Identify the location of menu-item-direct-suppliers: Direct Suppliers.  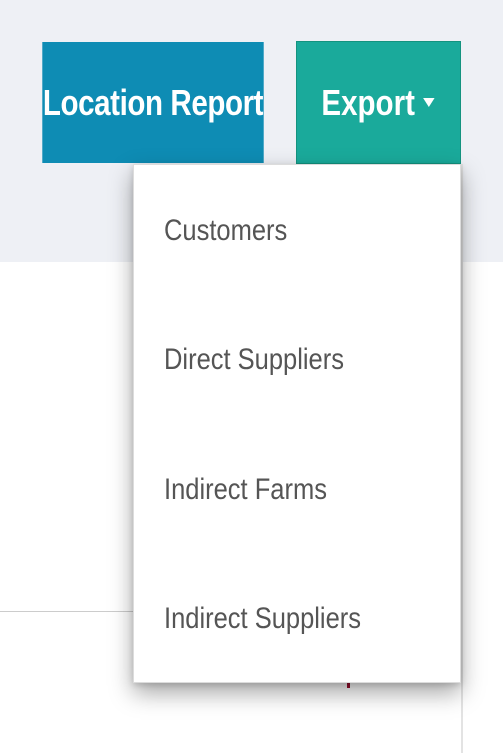
(297, 360).